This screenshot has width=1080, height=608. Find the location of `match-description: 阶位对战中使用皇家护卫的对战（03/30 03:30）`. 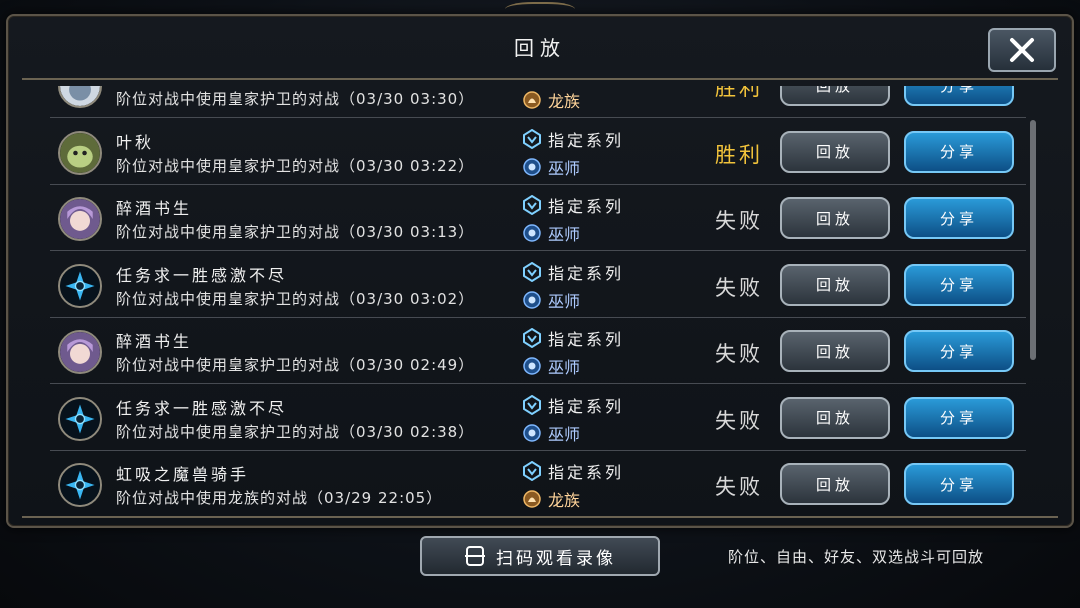

match-description: 阶位对战中使用皇家护卫的对战（03/30 03:30） is located at coordinates (295, 99).